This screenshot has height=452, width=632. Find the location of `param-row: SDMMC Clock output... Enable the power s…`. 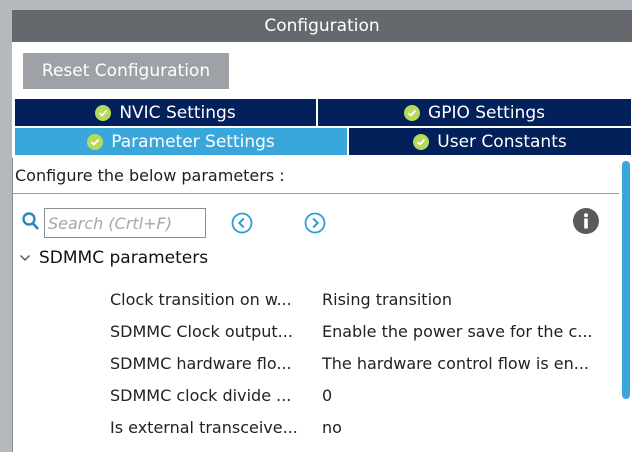

param-row: SDMMC Clock output... Enable the power s… is located at coordinates (316, 333).